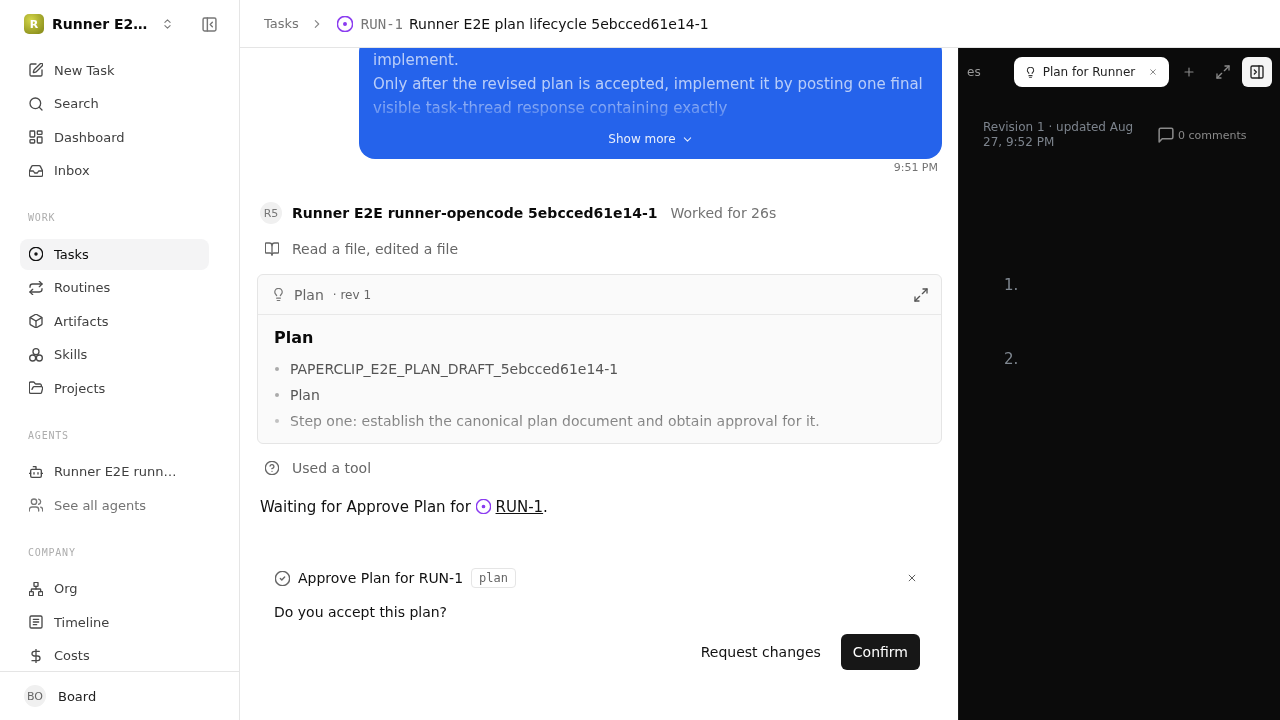 Image resolution: width=1280 pixels, height=720 pixels. What do you see at coordinates (305, 395) in the screenshot?
I see `plan-bullet: Plan` at bounding box center [305, 395].